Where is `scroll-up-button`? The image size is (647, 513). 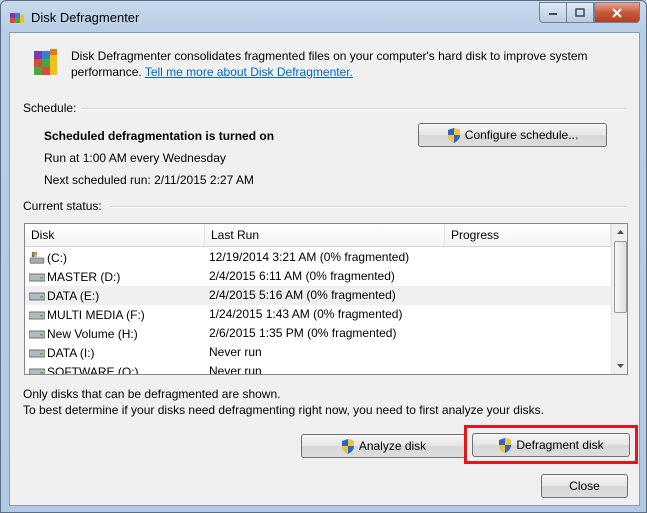
scroll-up-button is located at coordinates (619, 232).